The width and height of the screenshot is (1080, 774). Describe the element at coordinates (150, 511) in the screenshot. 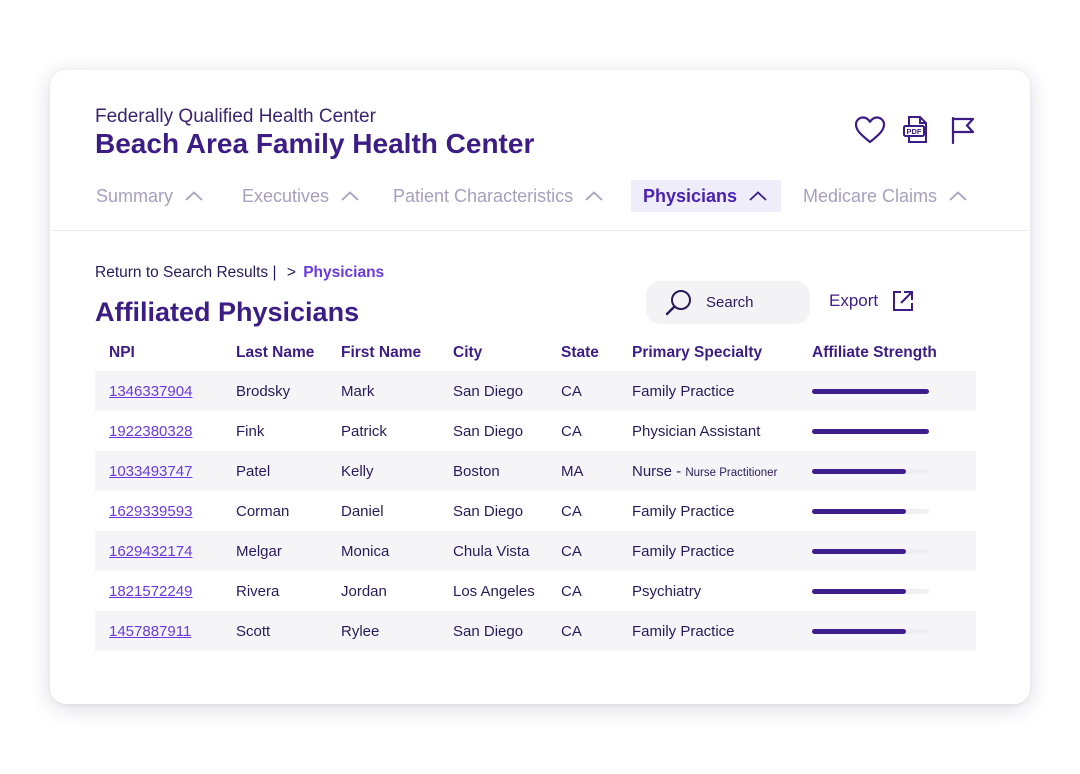

I see `npi-link: 1629339593` at that location.